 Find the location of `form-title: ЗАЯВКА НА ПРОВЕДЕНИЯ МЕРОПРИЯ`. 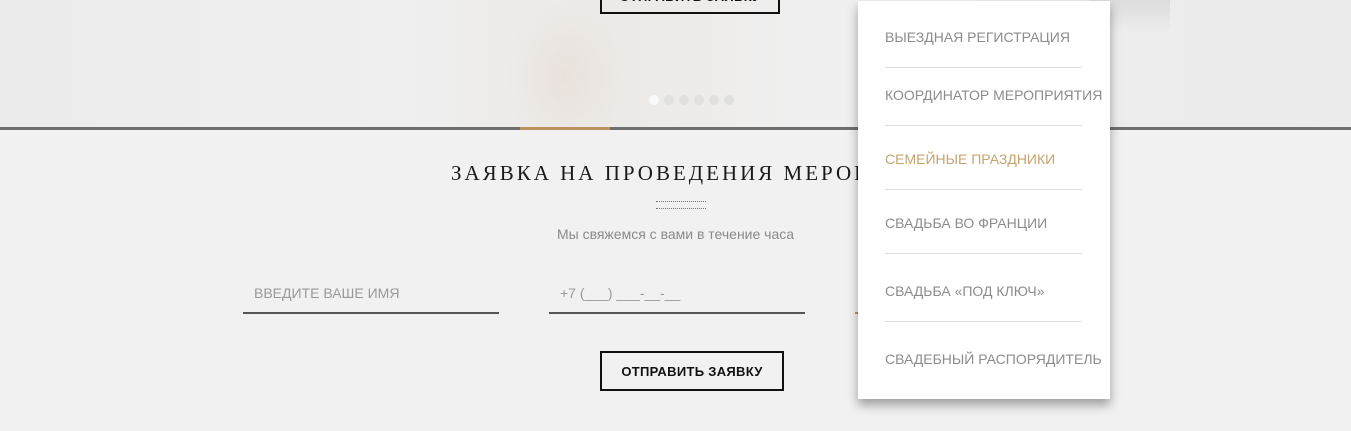

form-title: ЗАЯВКА НА ПРОВЕДЕНИЯ МЕРОПРИЯ is located at coordinates (687, 173).